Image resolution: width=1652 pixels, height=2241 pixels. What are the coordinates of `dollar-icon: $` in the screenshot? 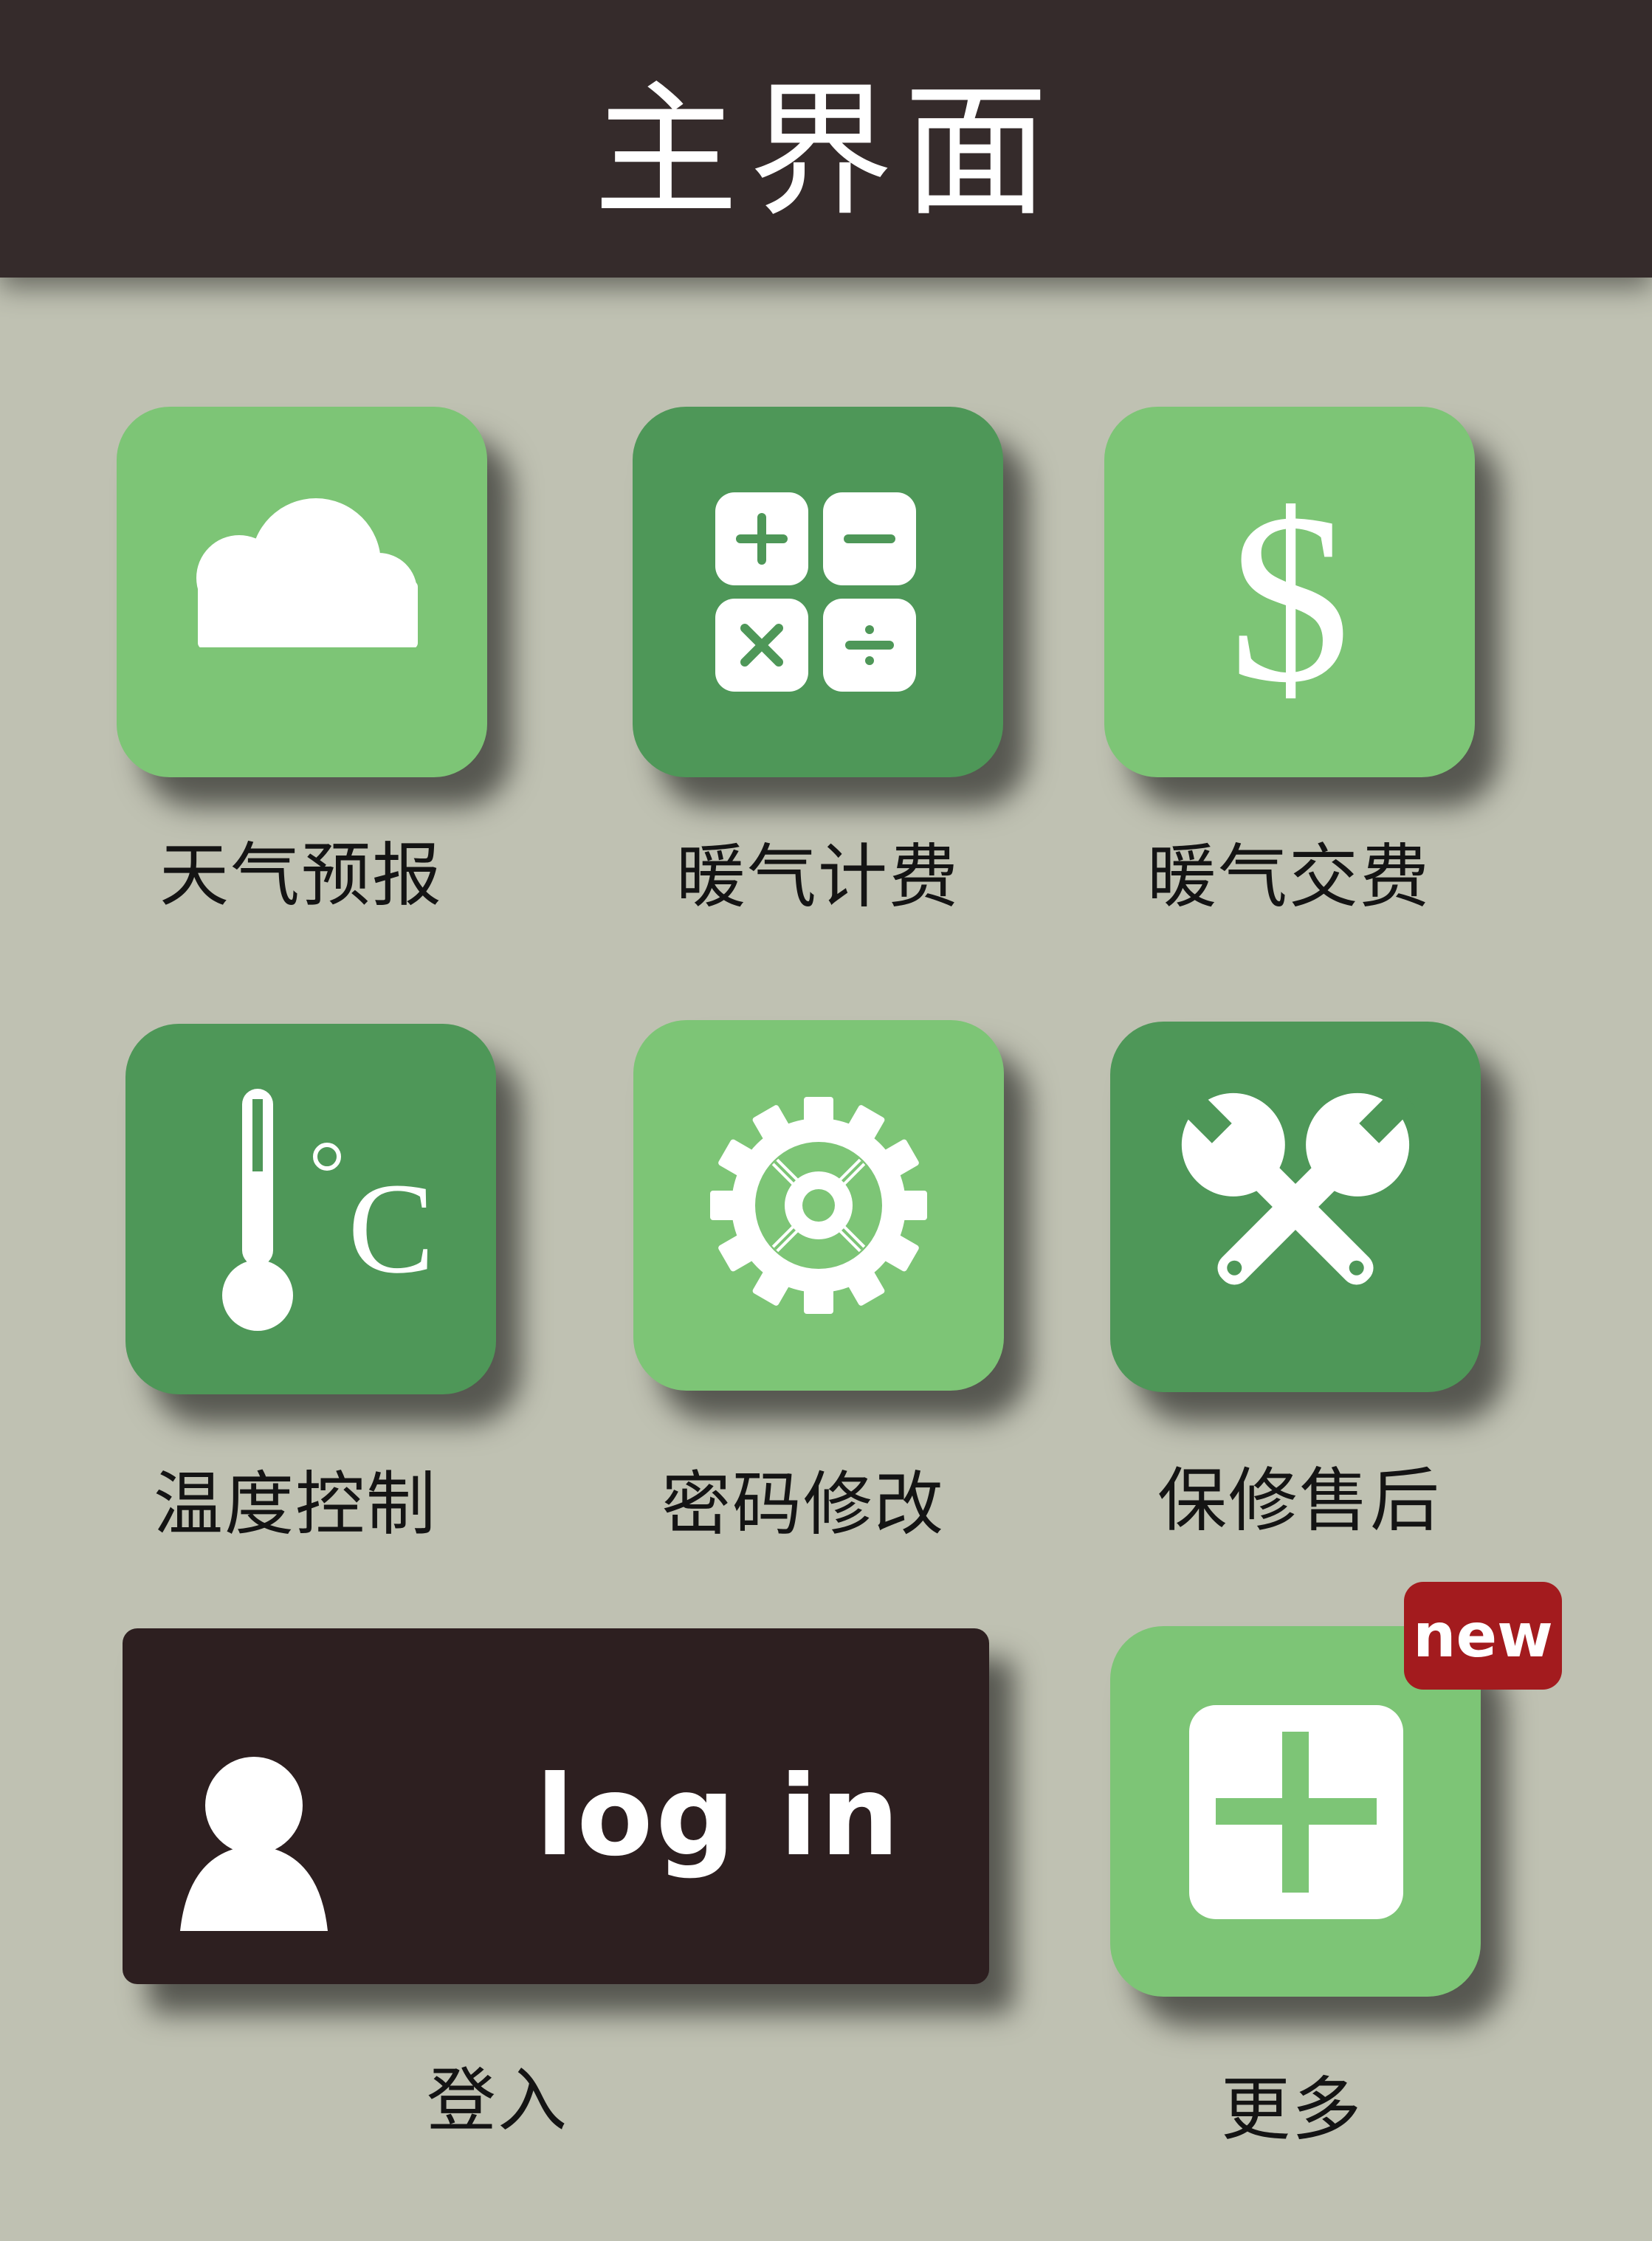 It's located at (1290, 598).